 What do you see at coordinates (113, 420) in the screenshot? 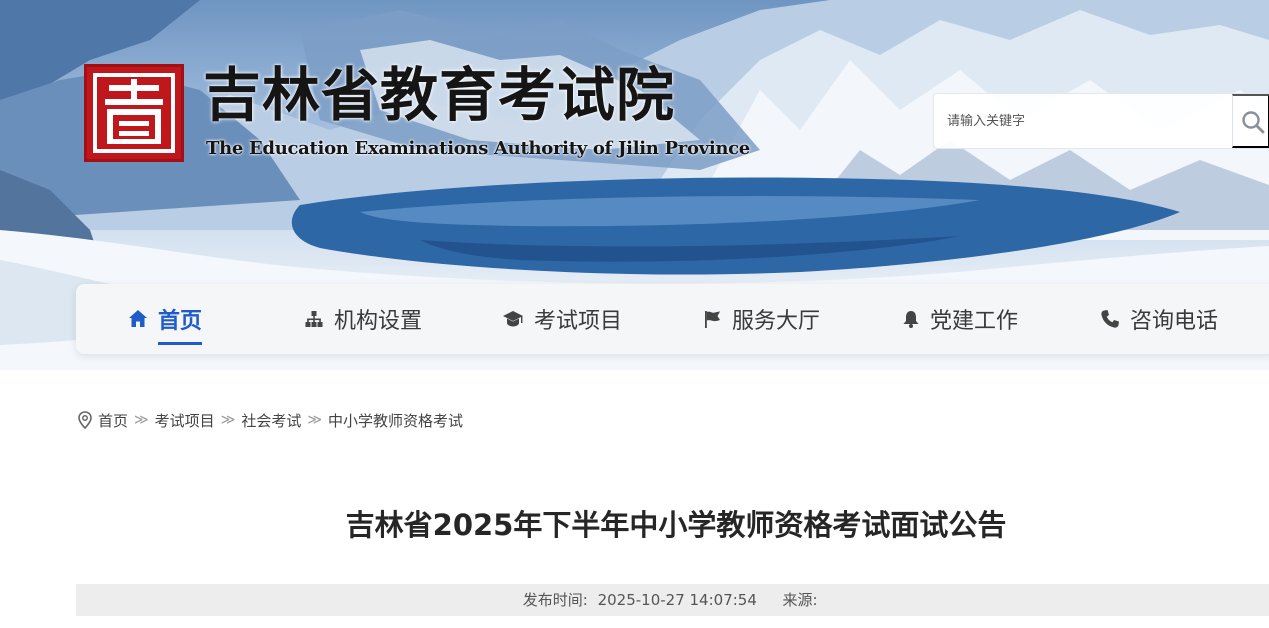
I see `breadcrumb-home: 首页` at bounding box center [113, 420].